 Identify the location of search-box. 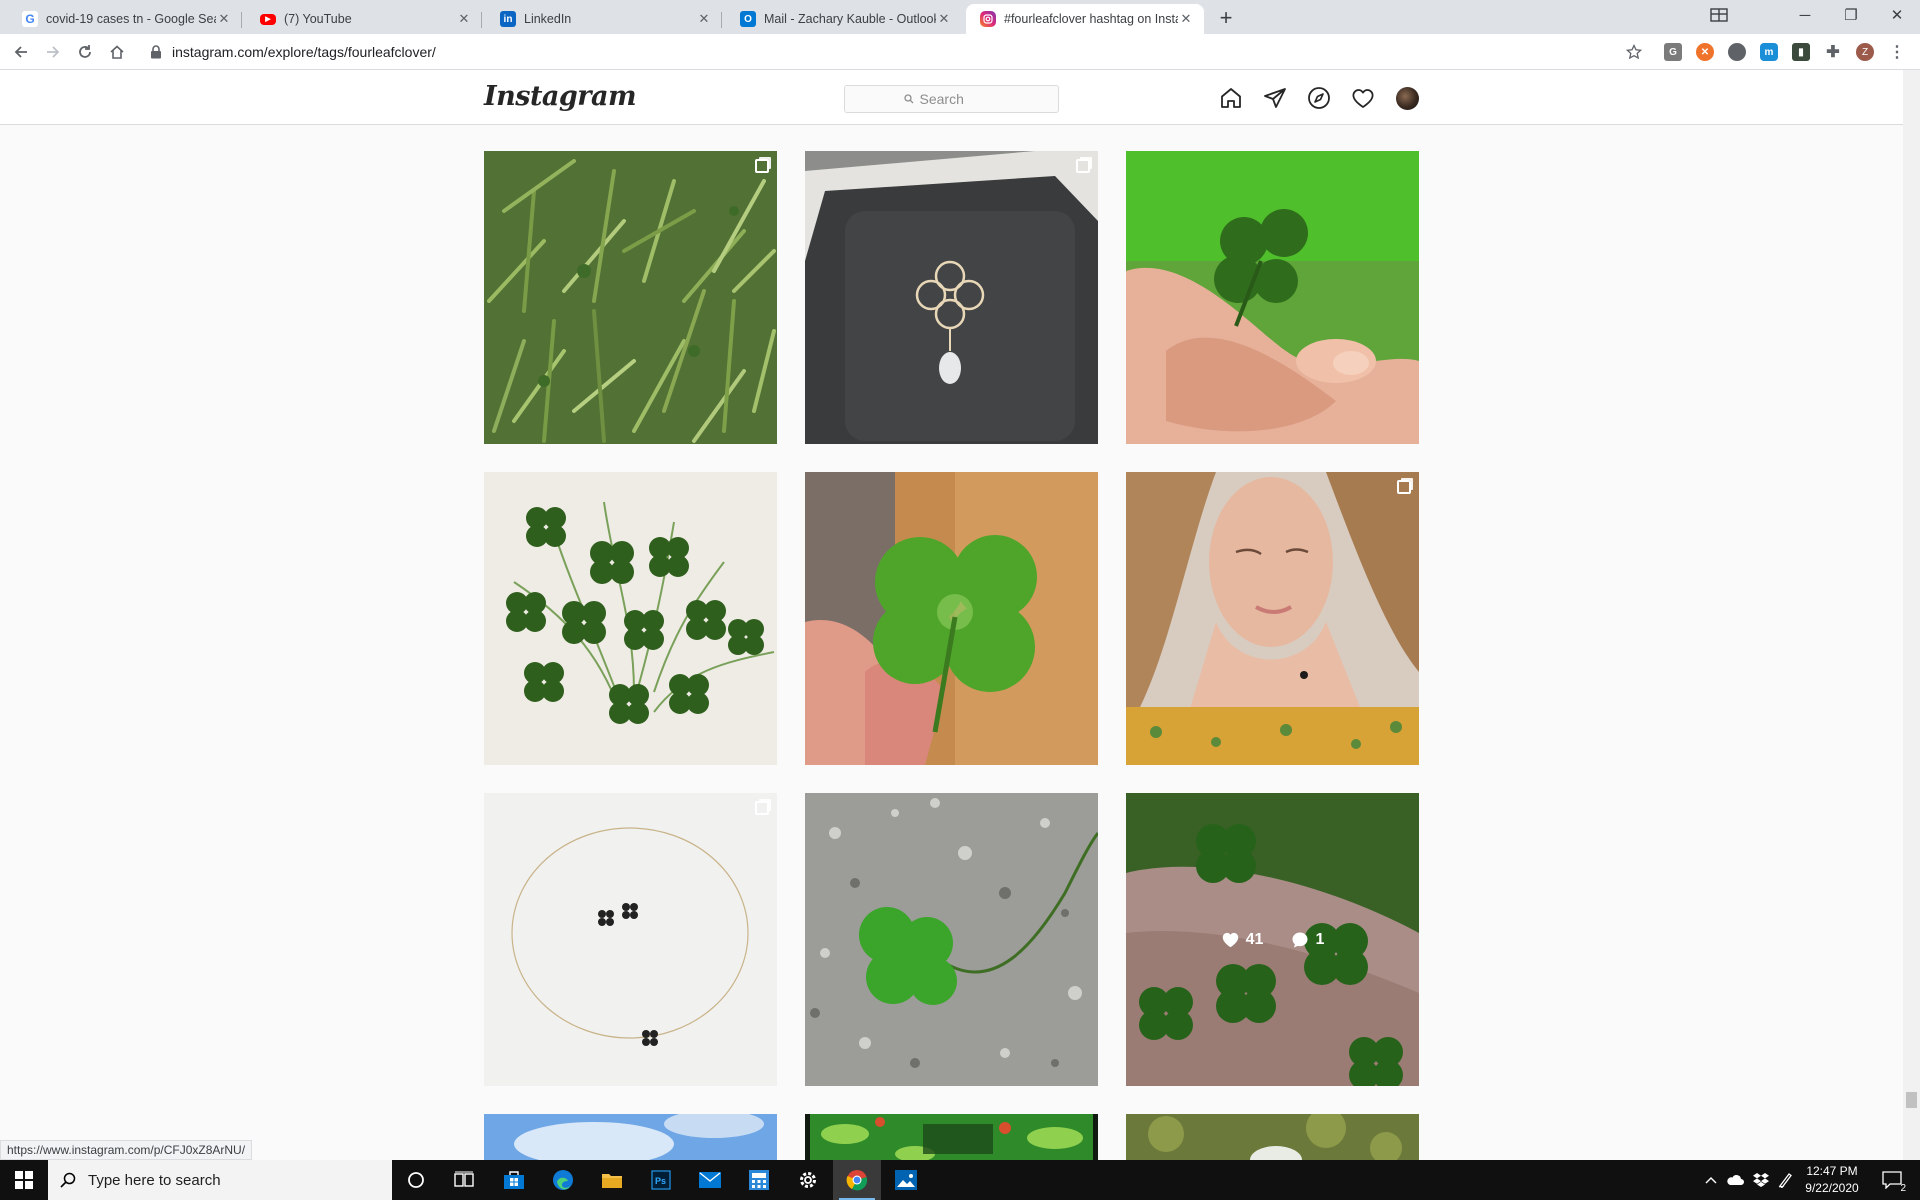
(951, 99).